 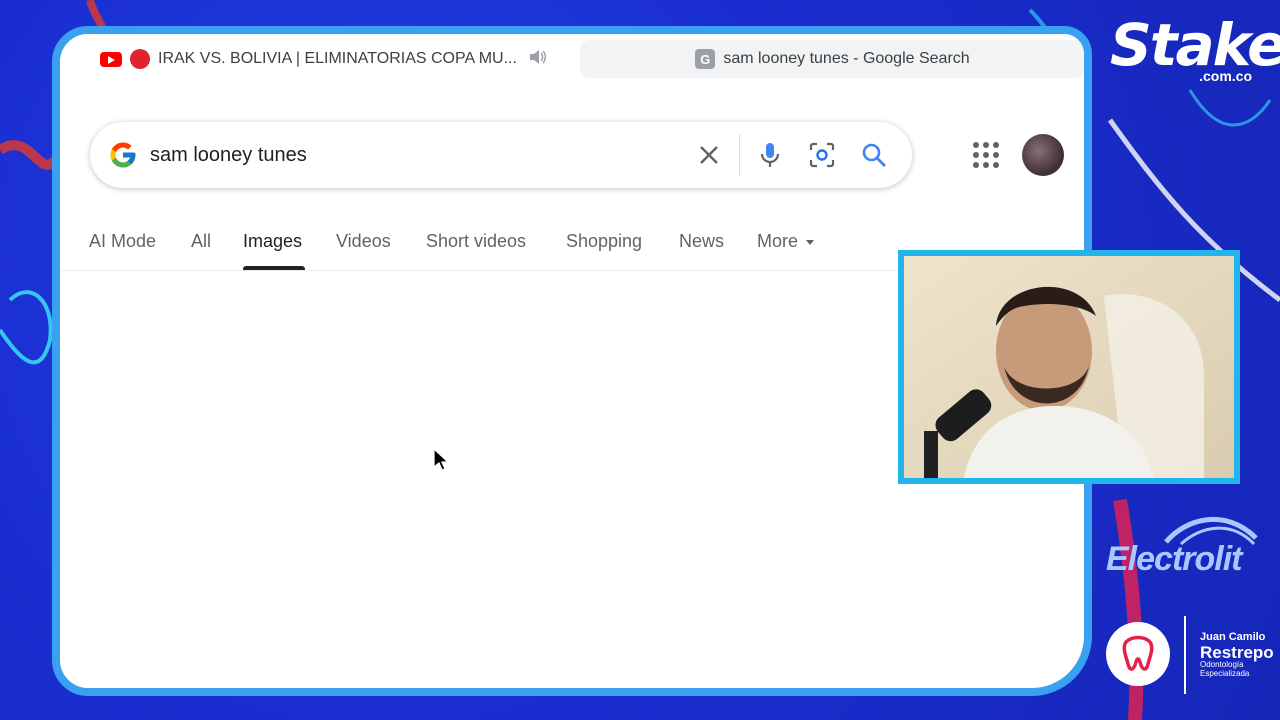 What do you see at coordinates (1174, 559) in the screenshot?
I see `electrolit-wordmark: Electrolit` at bounding box center [1174, 559].